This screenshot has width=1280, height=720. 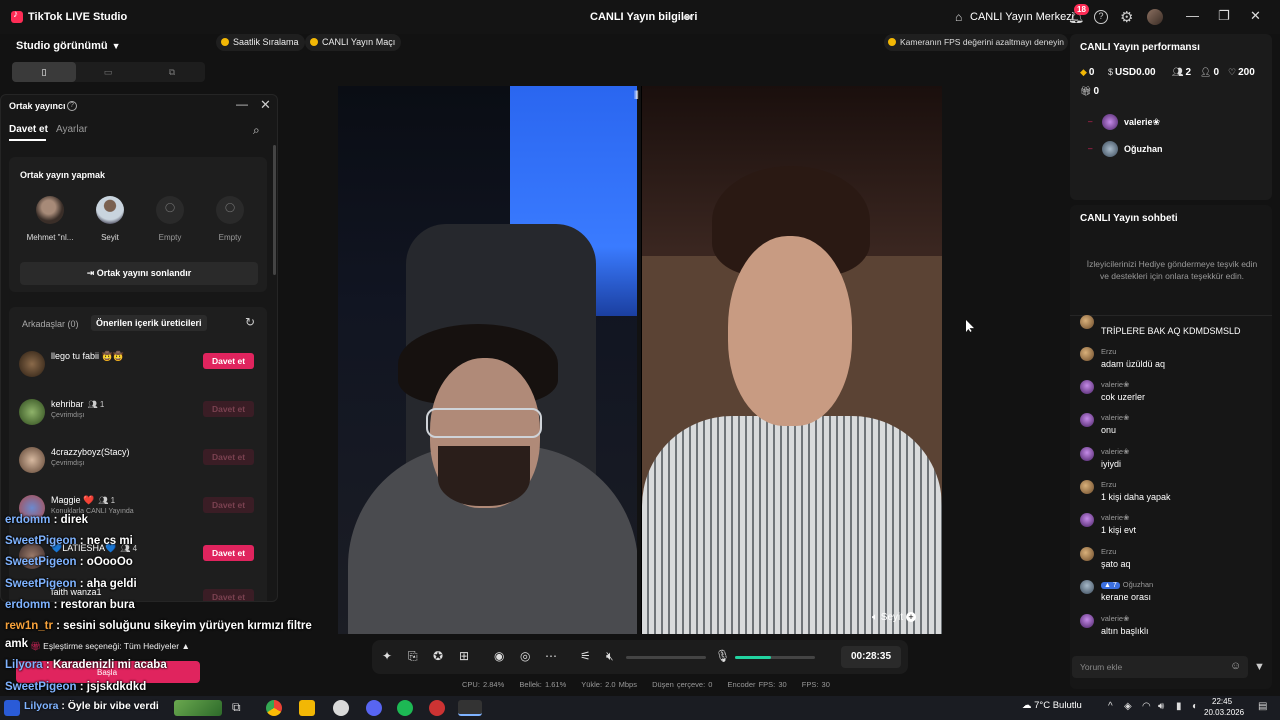 What do you see at coordinates (525, 656) in the screenshot?
I see `camera-switch-icon: ◎` at bounding box center [525, 656].